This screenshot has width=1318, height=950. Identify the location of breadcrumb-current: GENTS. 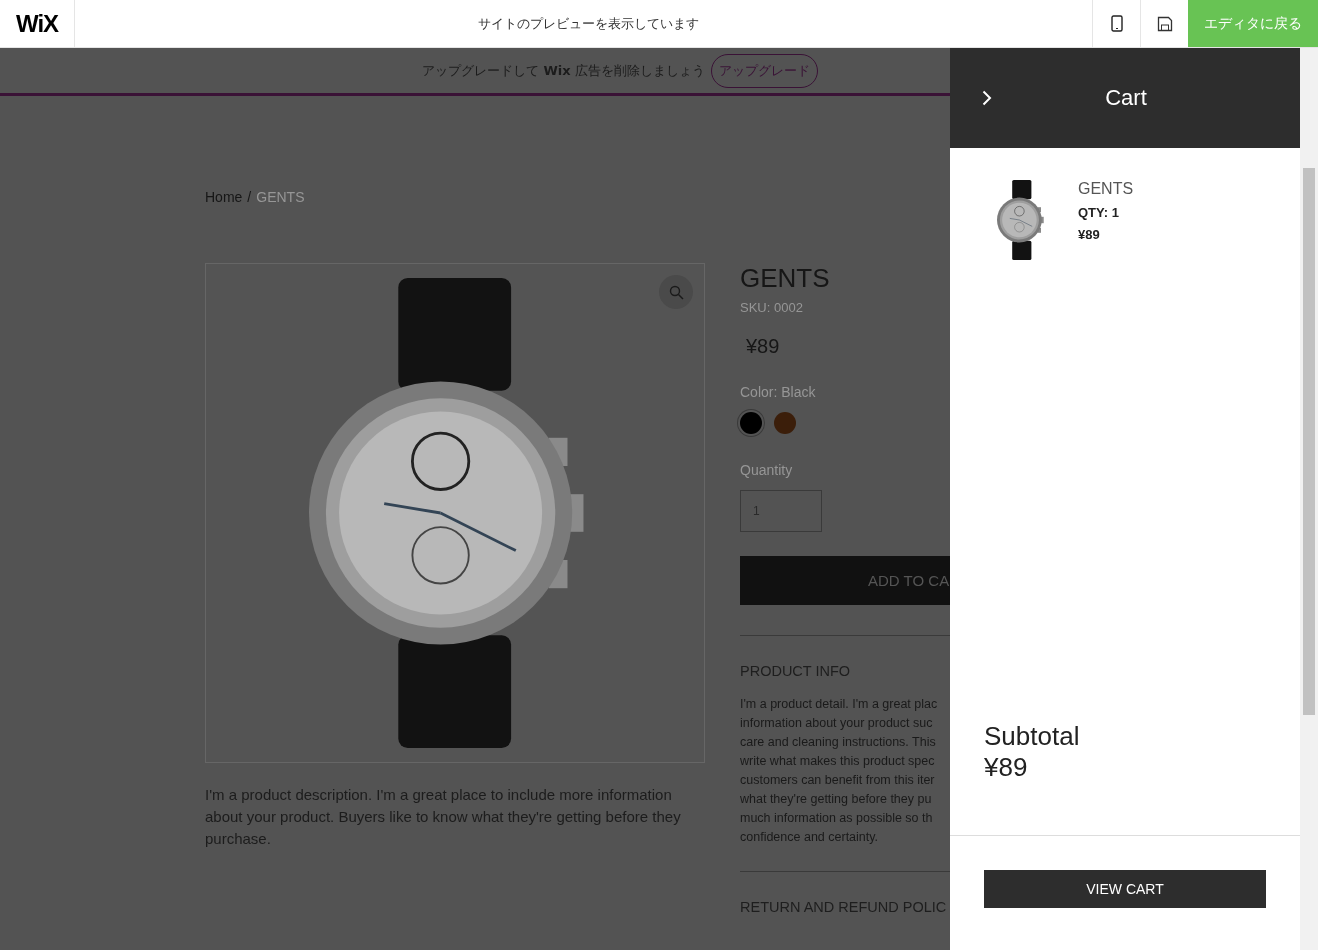
(280, 197).